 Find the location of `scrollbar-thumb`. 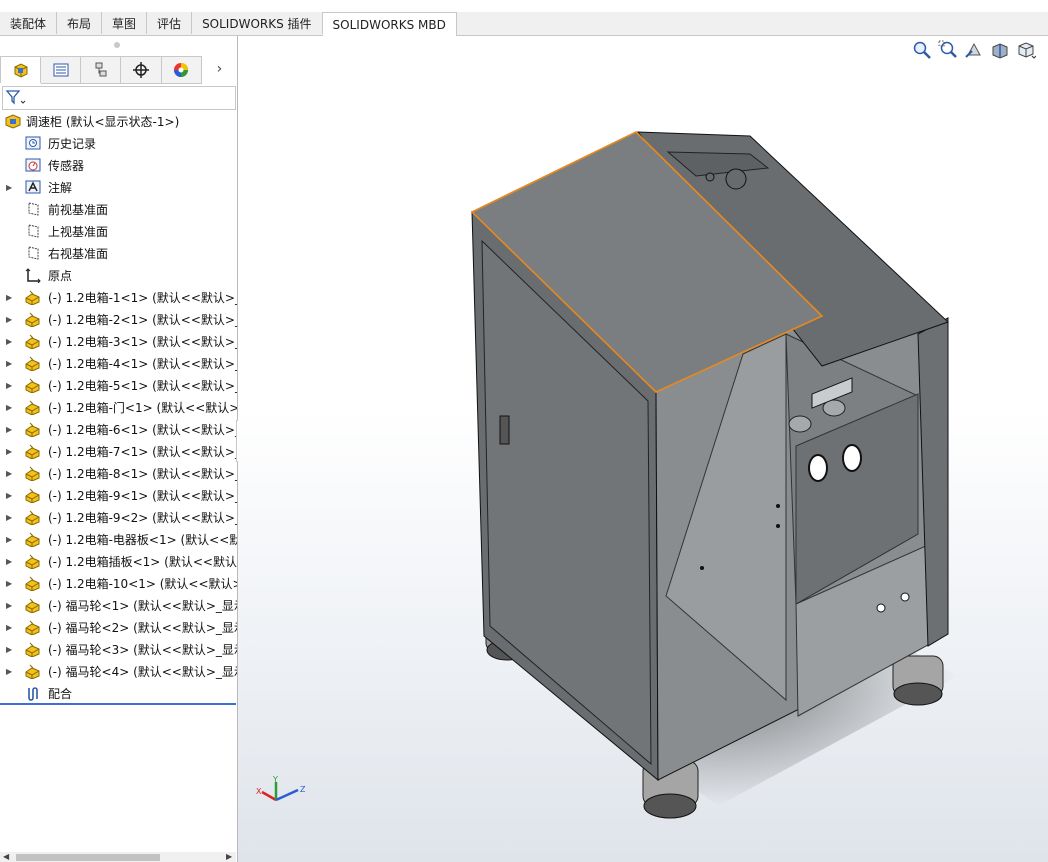

scrollbar-thumb is located at coordinates (88, 857).